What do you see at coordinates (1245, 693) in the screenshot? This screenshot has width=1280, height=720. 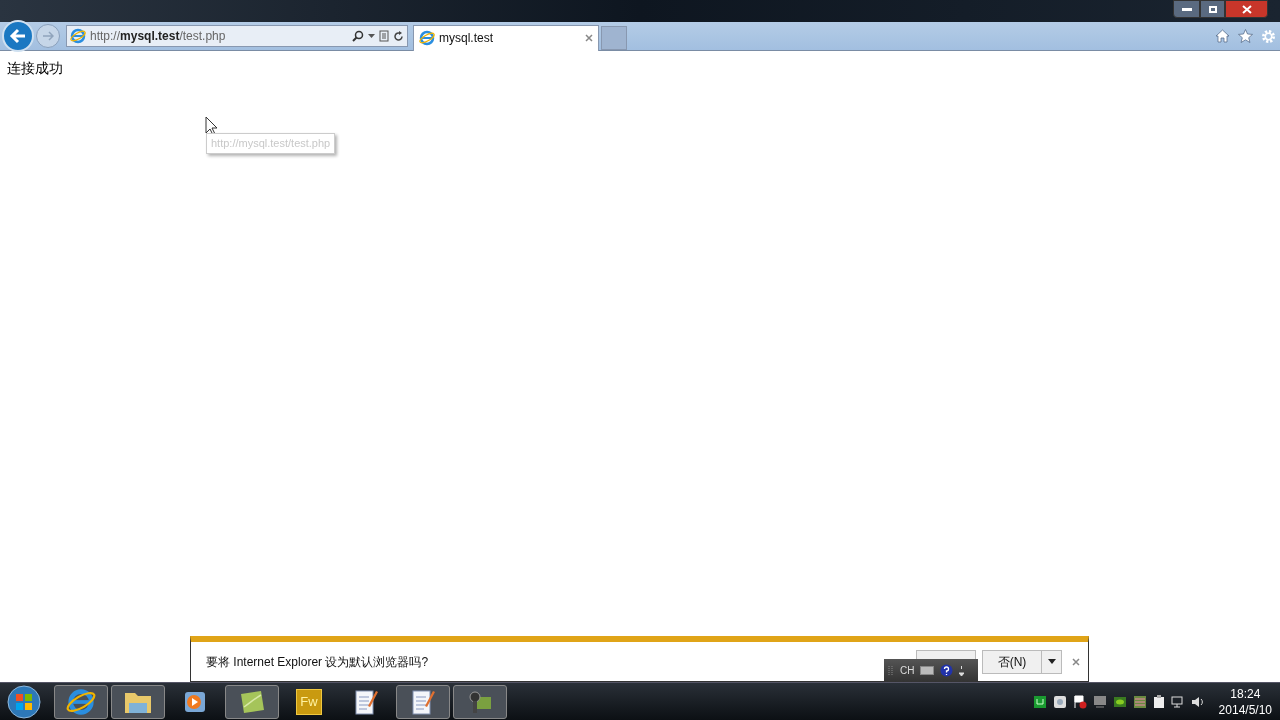 I see `clock-time: 18:24` at bounding box center [1245, 693].